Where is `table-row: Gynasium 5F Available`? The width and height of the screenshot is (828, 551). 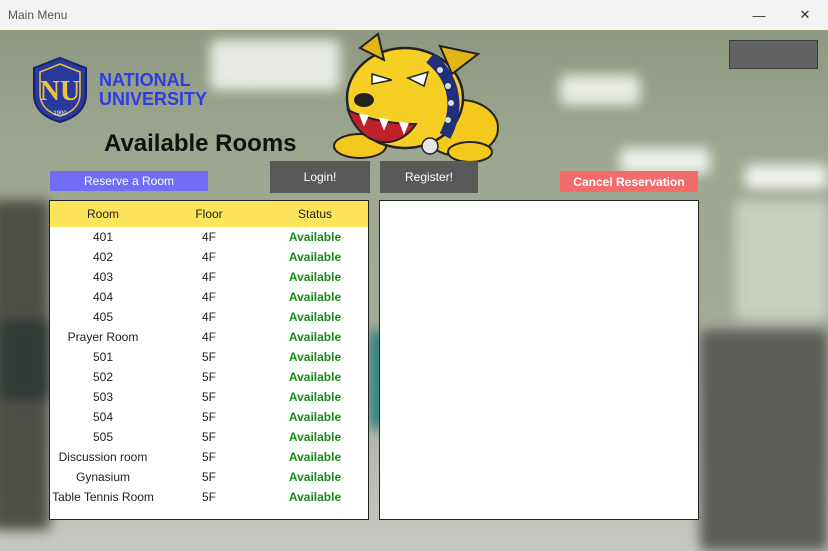
table-row: Gynasium 5F Available is located at coordinates (209, 477).